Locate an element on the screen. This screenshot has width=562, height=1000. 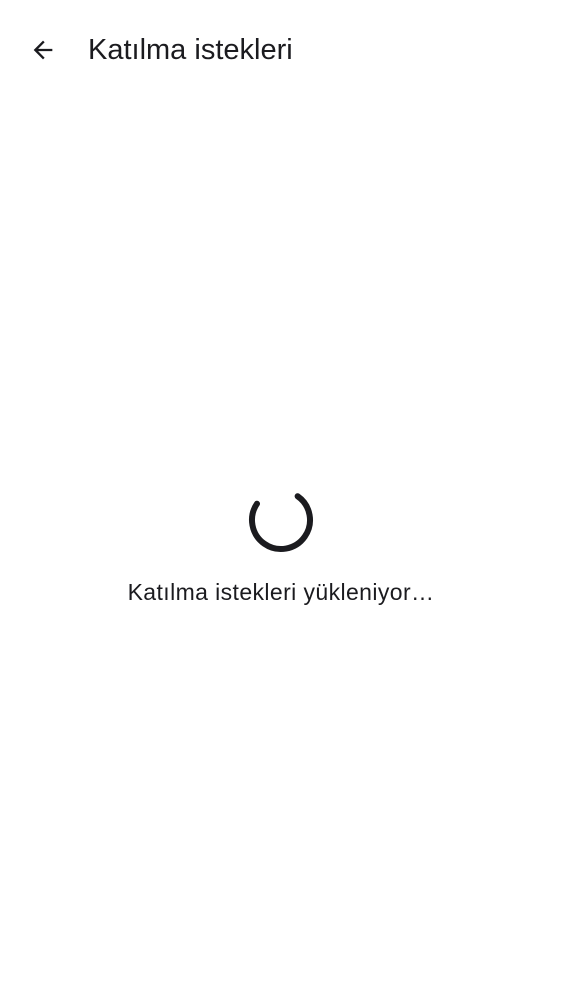
progress-spinner-icon is located at coordinates (281, 520).